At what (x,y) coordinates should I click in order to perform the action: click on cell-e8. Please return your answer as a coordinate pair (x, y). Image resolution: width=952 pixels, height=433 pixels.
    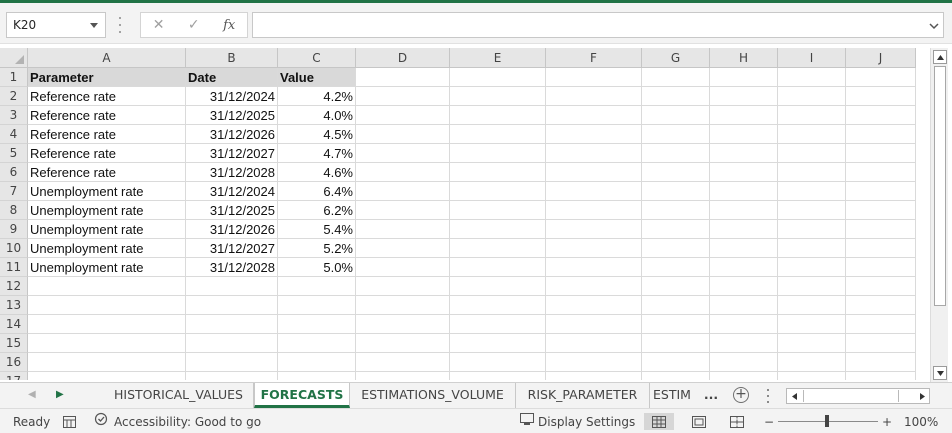
    Looking at the image, I should click on (498, 210).